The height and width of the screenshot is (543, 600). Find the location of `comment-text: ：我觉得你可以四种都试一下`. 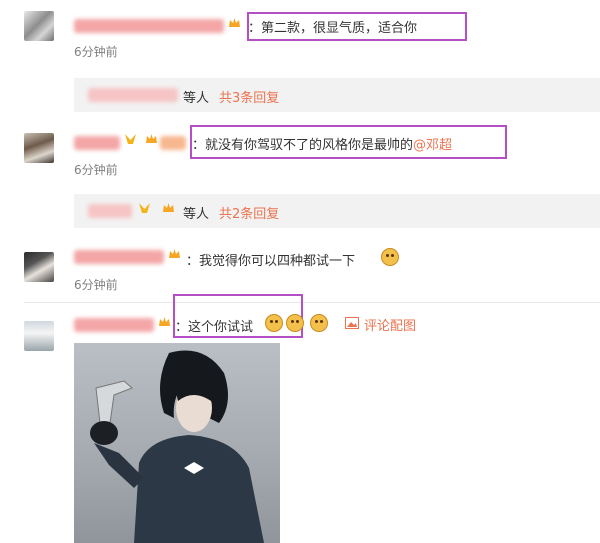

comment-text: ：我觉得你可以四种都试一下 is located at coordinates (271, 261).